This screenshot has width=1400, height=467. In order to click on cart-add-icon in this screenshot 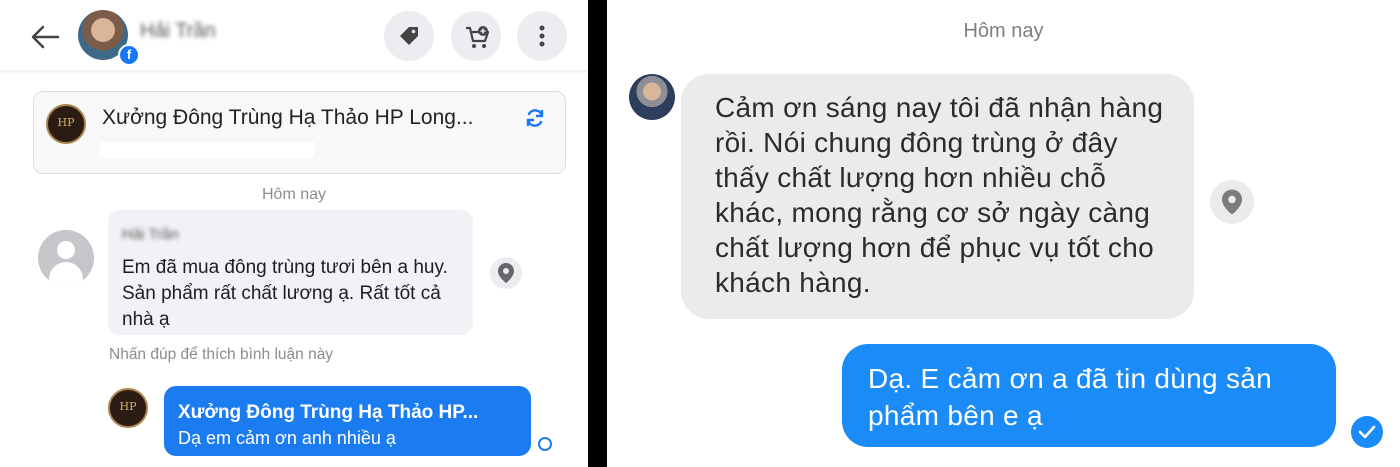, I will do `click(478, 37)`.